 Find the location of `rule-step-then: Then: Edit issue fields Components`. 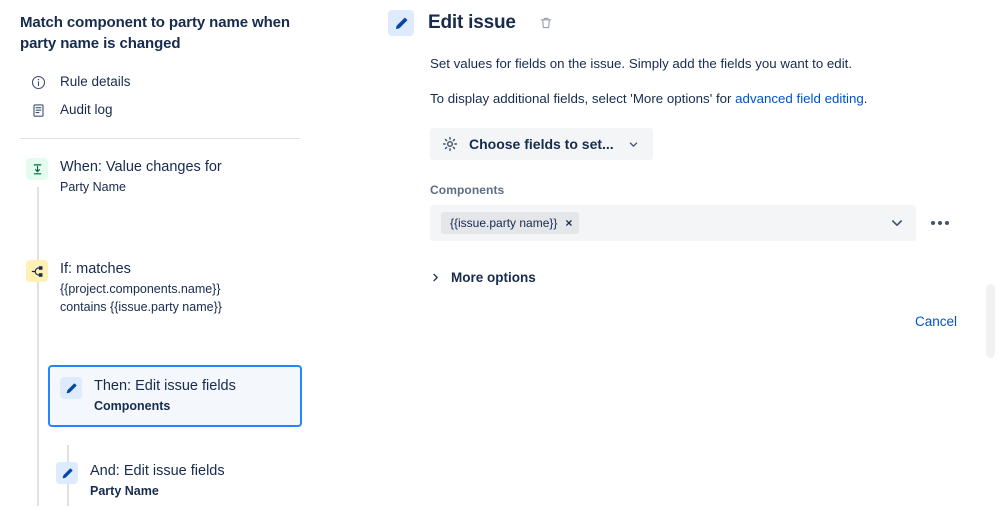

rule-step-then: Then: Edit issue fields Components is located at coordinates (175, 396).